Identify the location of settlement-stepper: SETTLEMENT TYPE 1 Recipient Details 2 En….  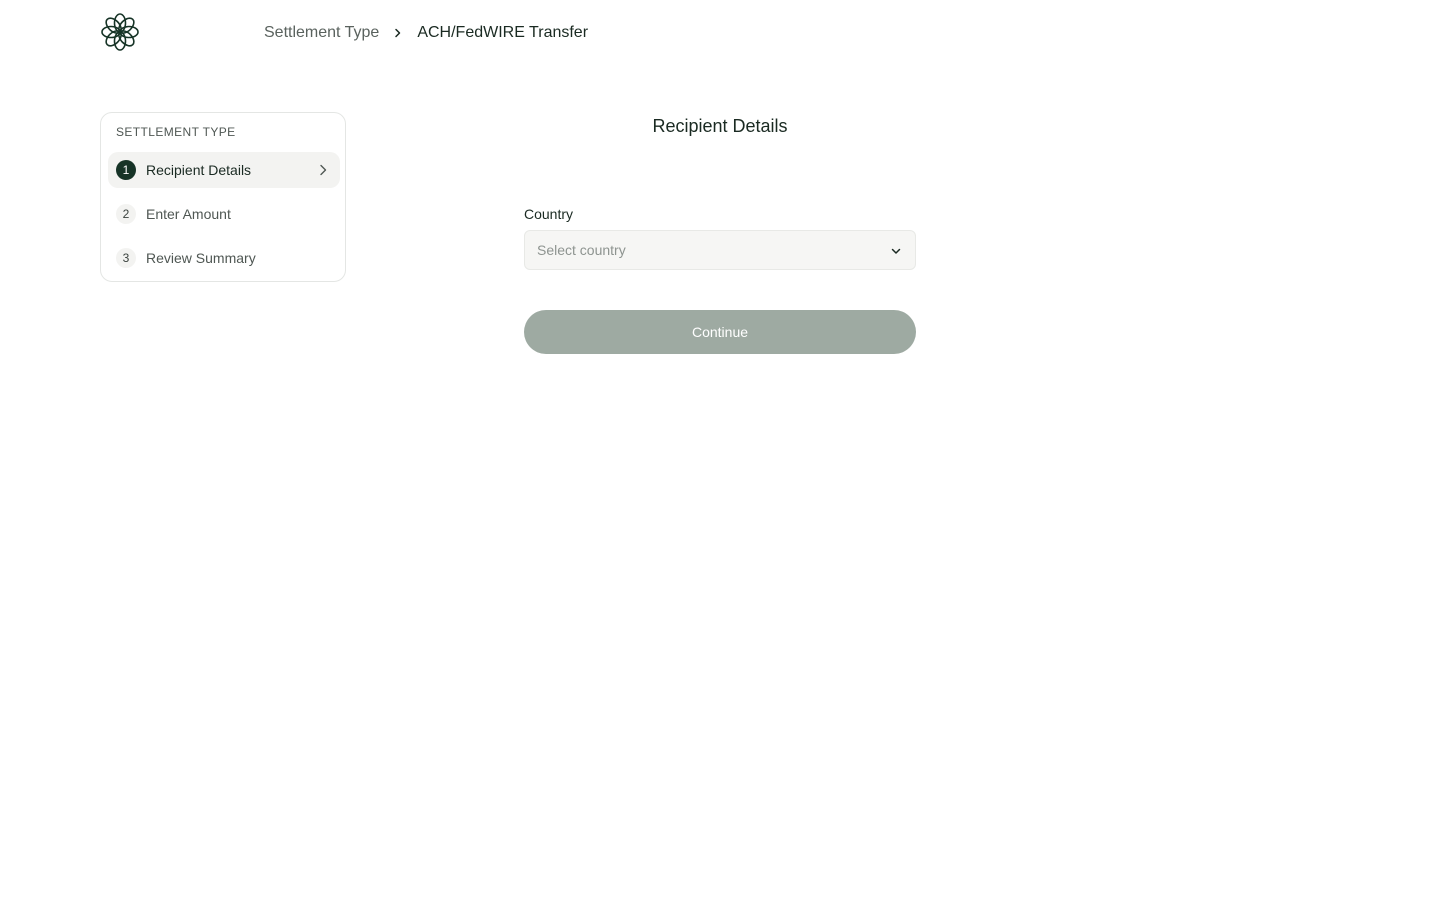
(223, 197).